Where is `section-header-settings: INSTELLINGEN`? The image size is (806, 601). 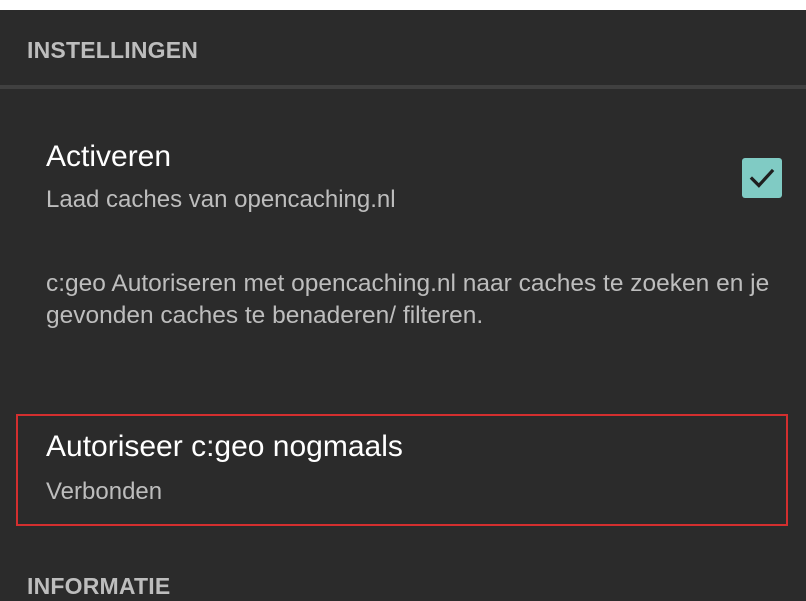 section-header-settings: INSTELLINGEN is located at coordinates (113, 50).